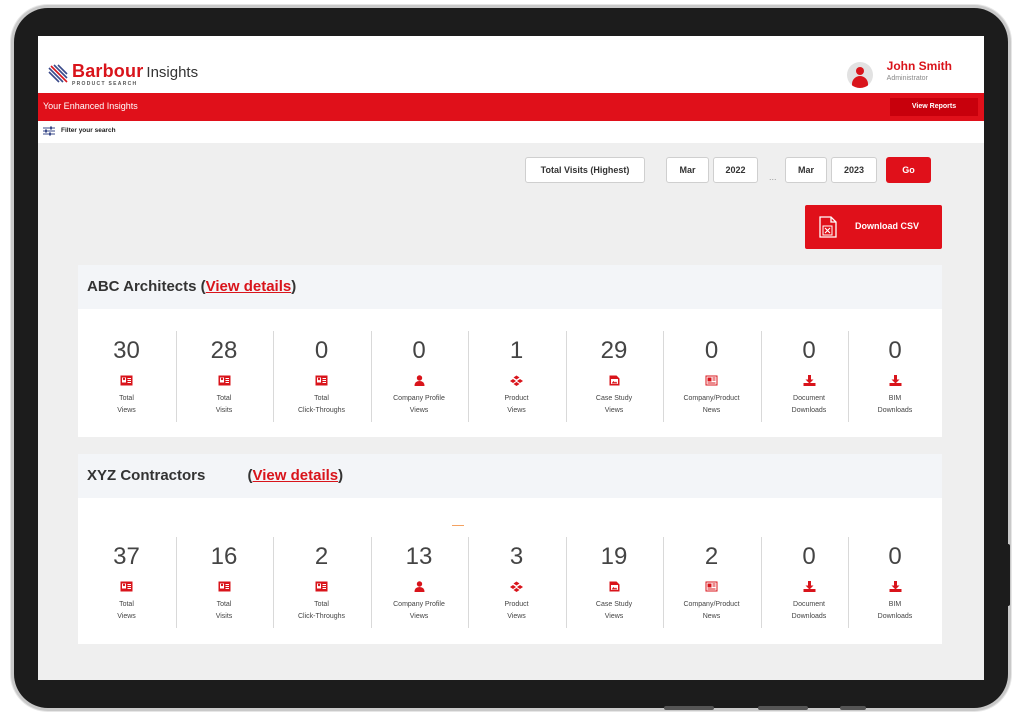  I want to click on avatar, so click(859, 75).